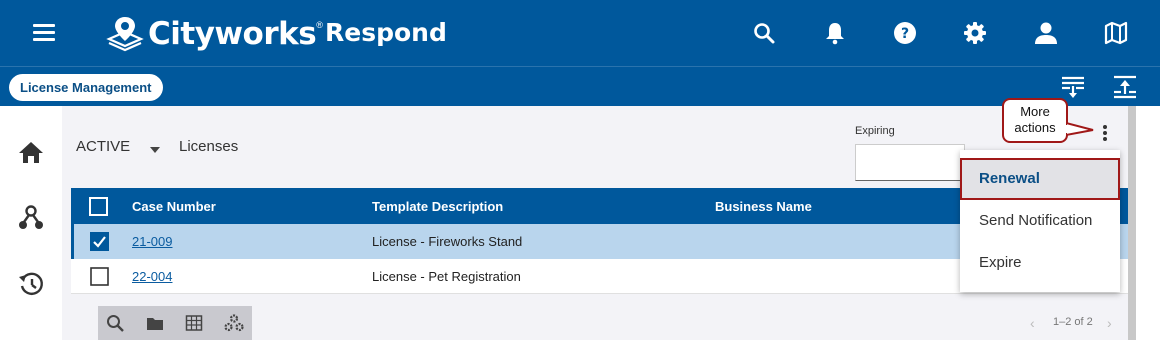  I want to click on chevron-right-icon: ›, so click(1109, 323).